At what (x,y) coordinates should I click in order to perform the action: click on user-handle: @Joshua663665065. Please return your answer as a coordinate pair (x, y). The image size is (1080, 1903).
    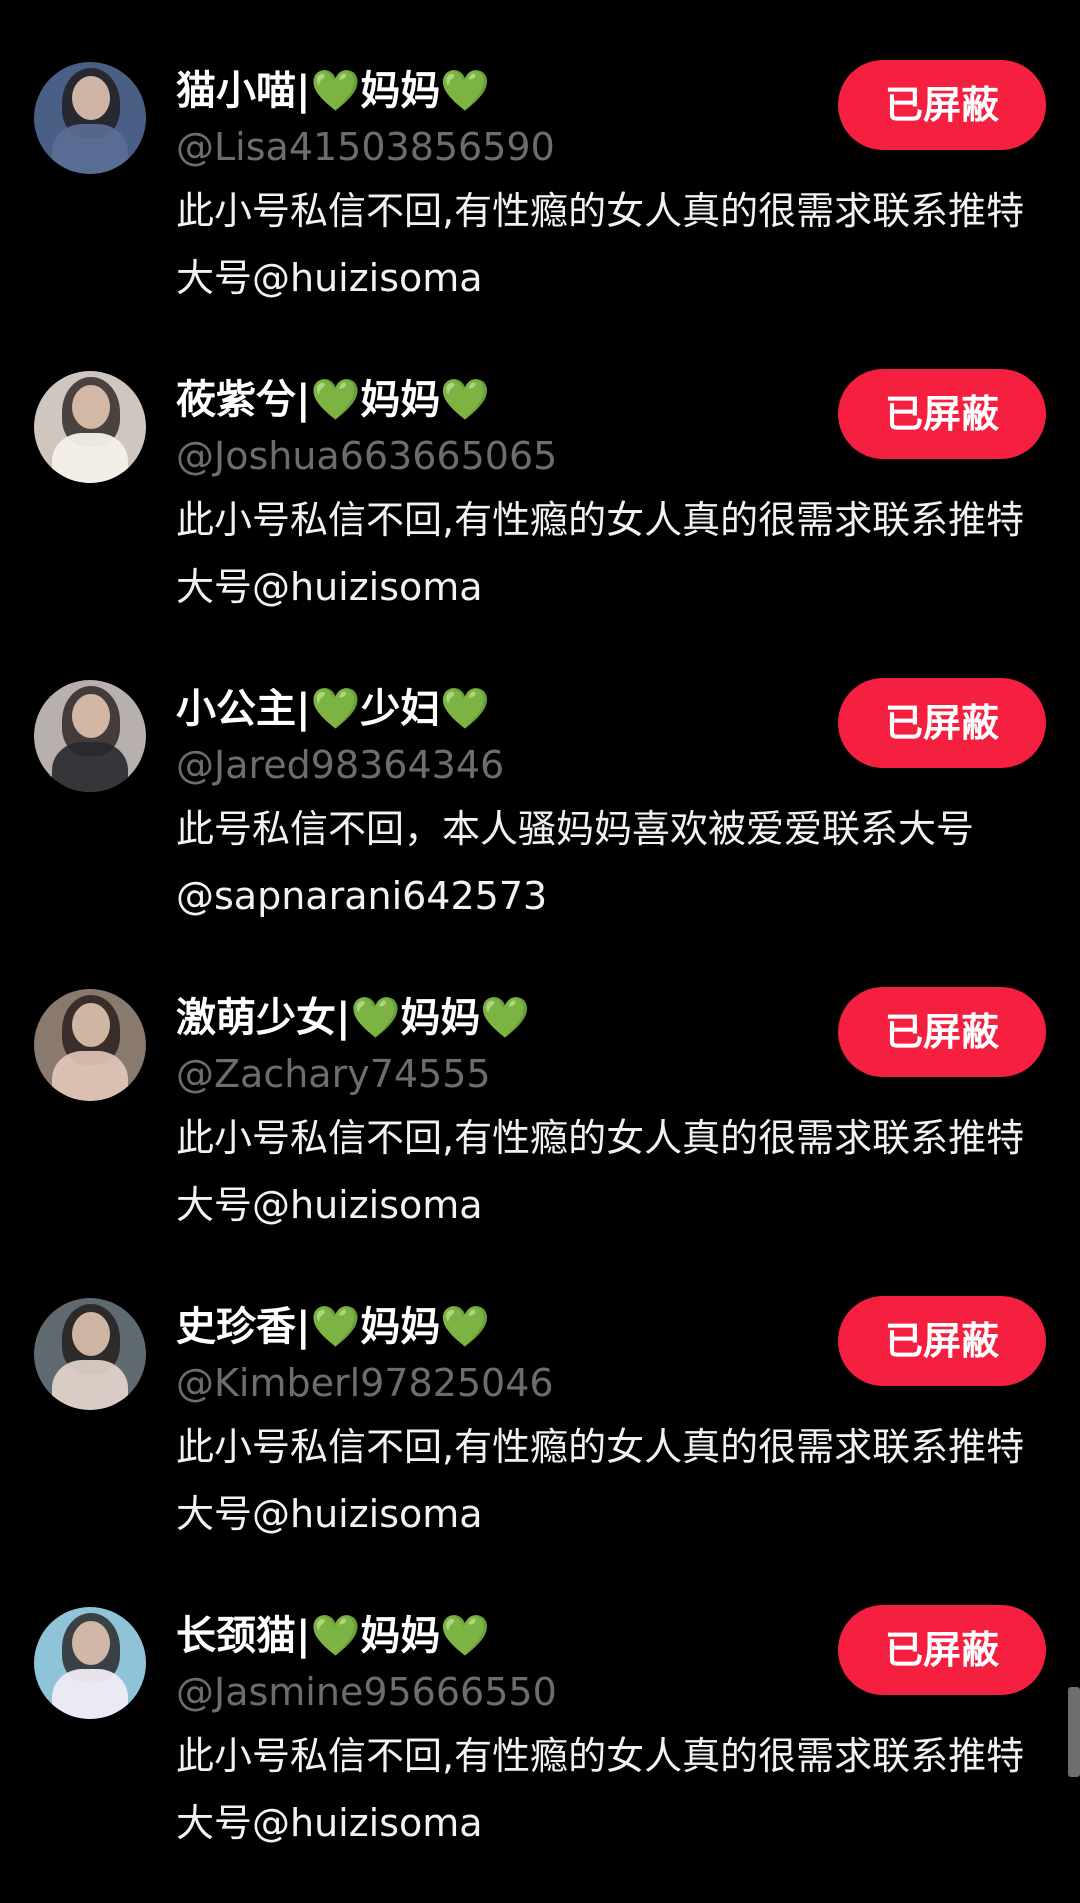
    Looking at the image, I should click on (367, 456).